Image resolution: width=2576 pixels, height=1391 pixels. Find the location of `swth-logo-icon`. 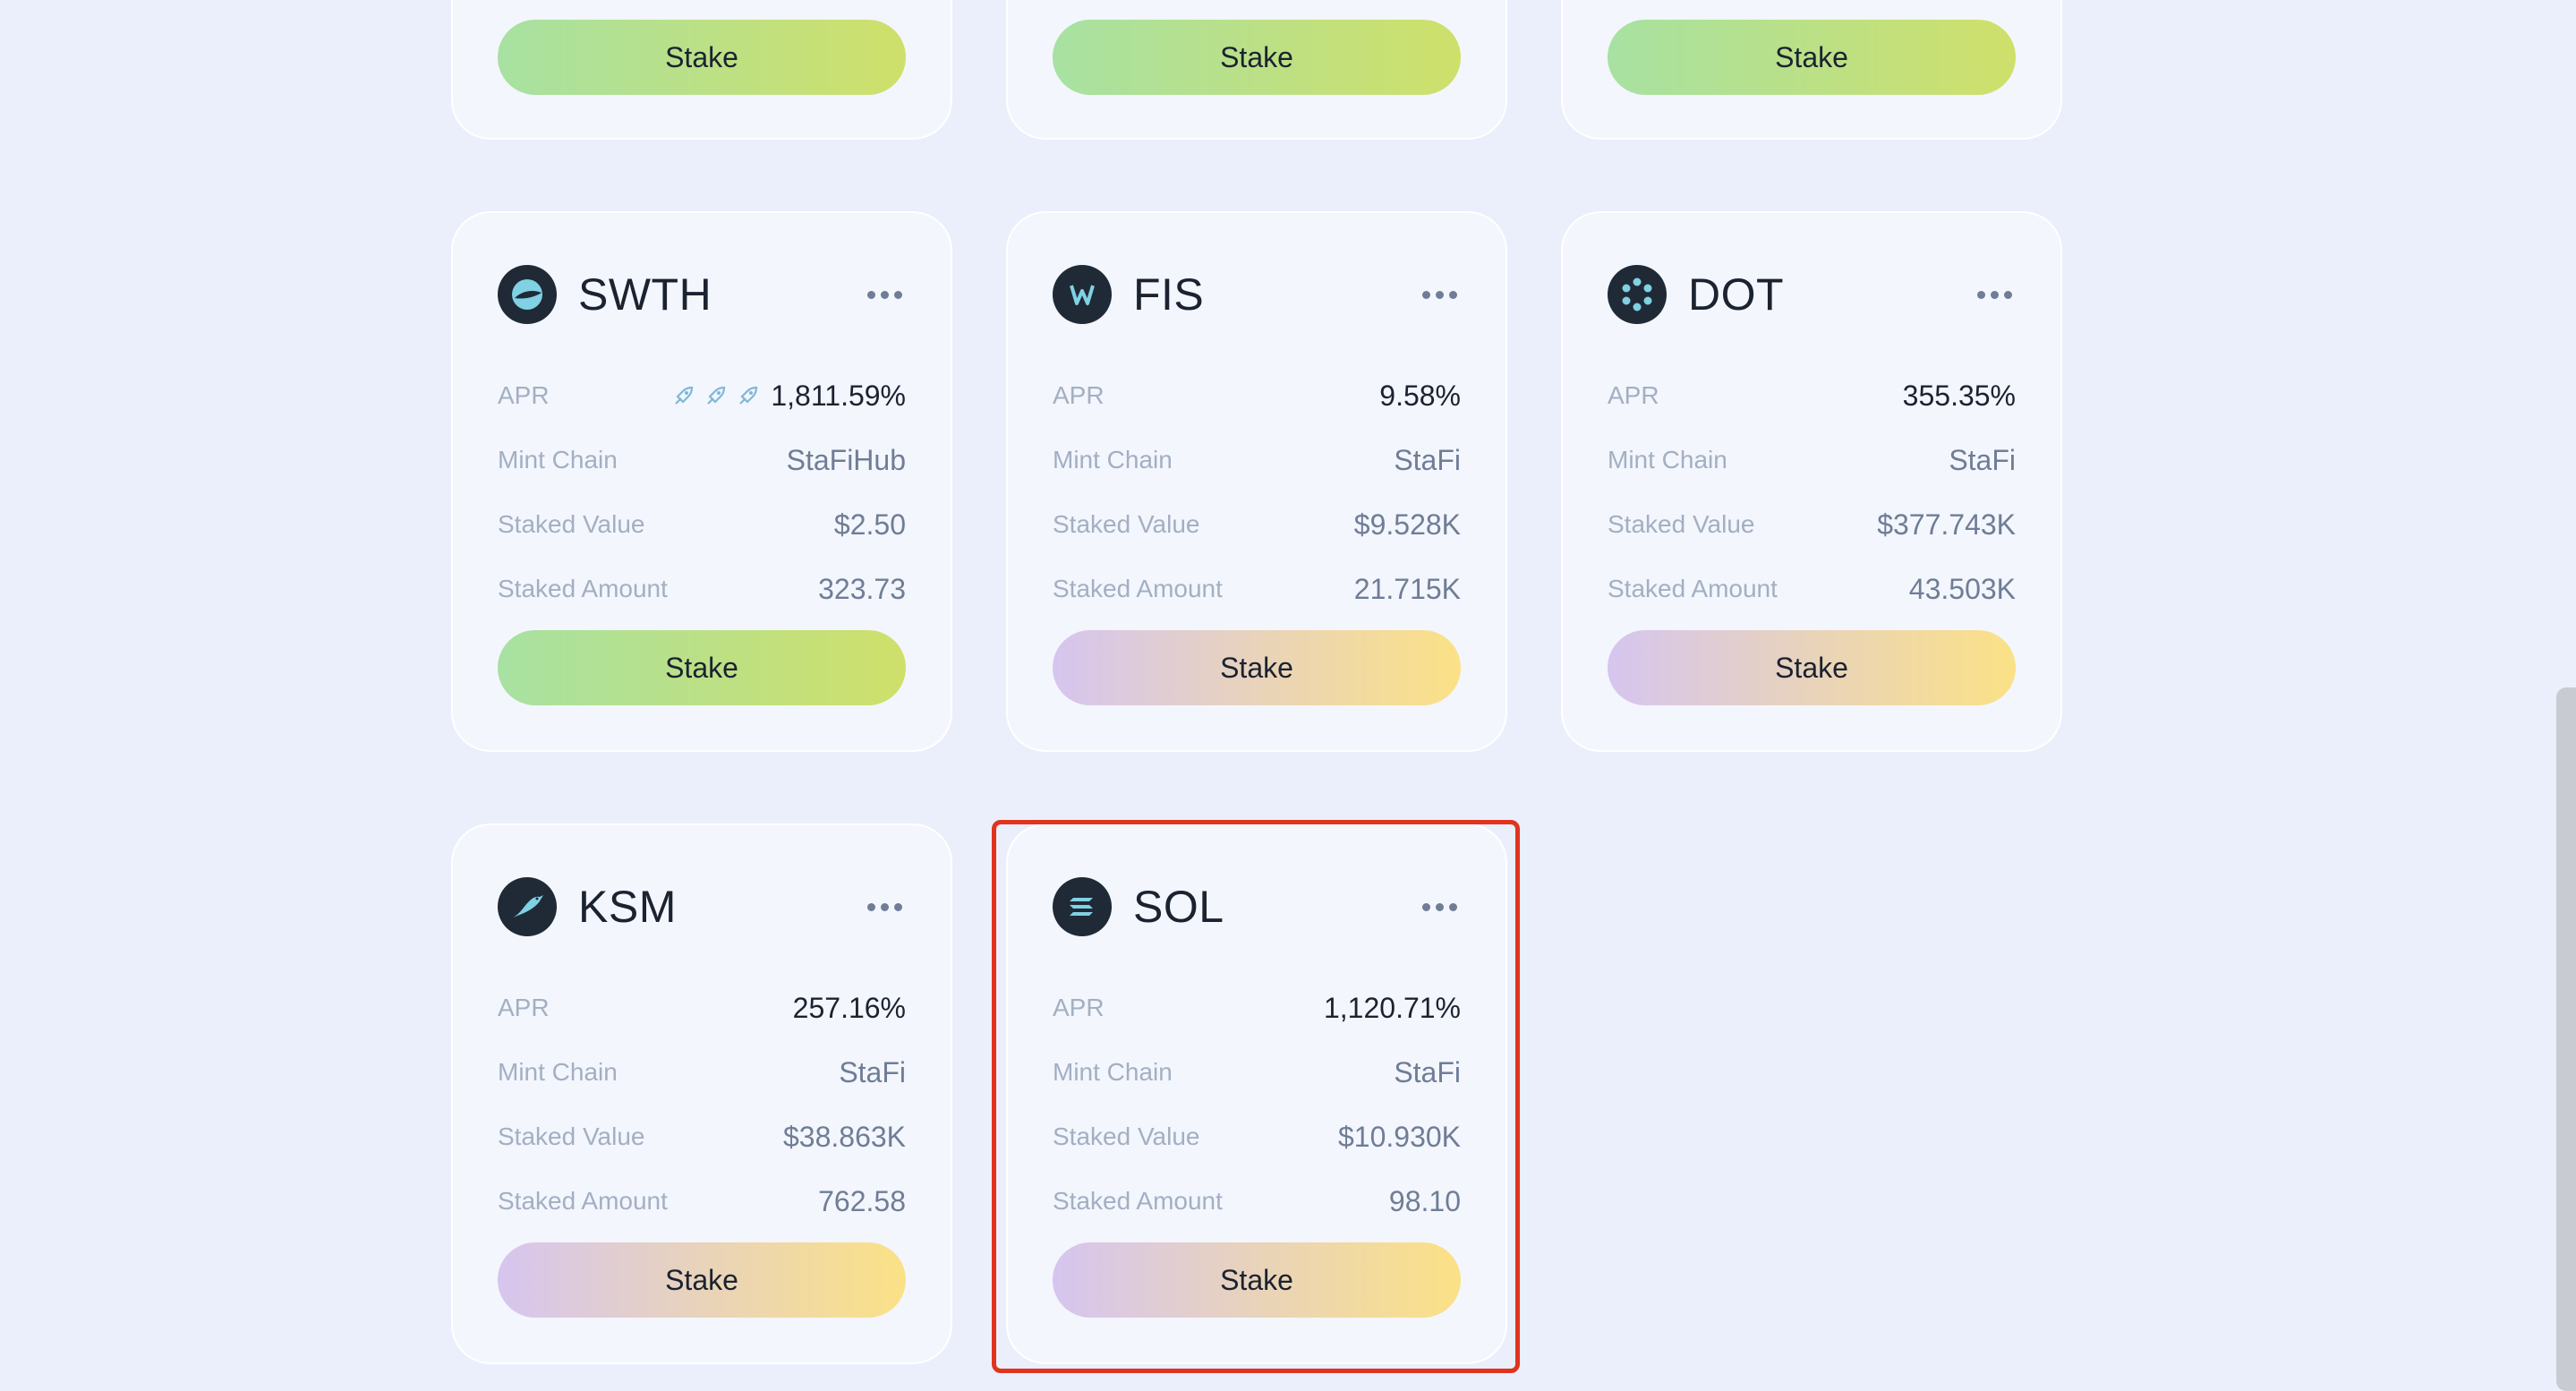

swth-logo-icon is located at coordinates (527, 294).